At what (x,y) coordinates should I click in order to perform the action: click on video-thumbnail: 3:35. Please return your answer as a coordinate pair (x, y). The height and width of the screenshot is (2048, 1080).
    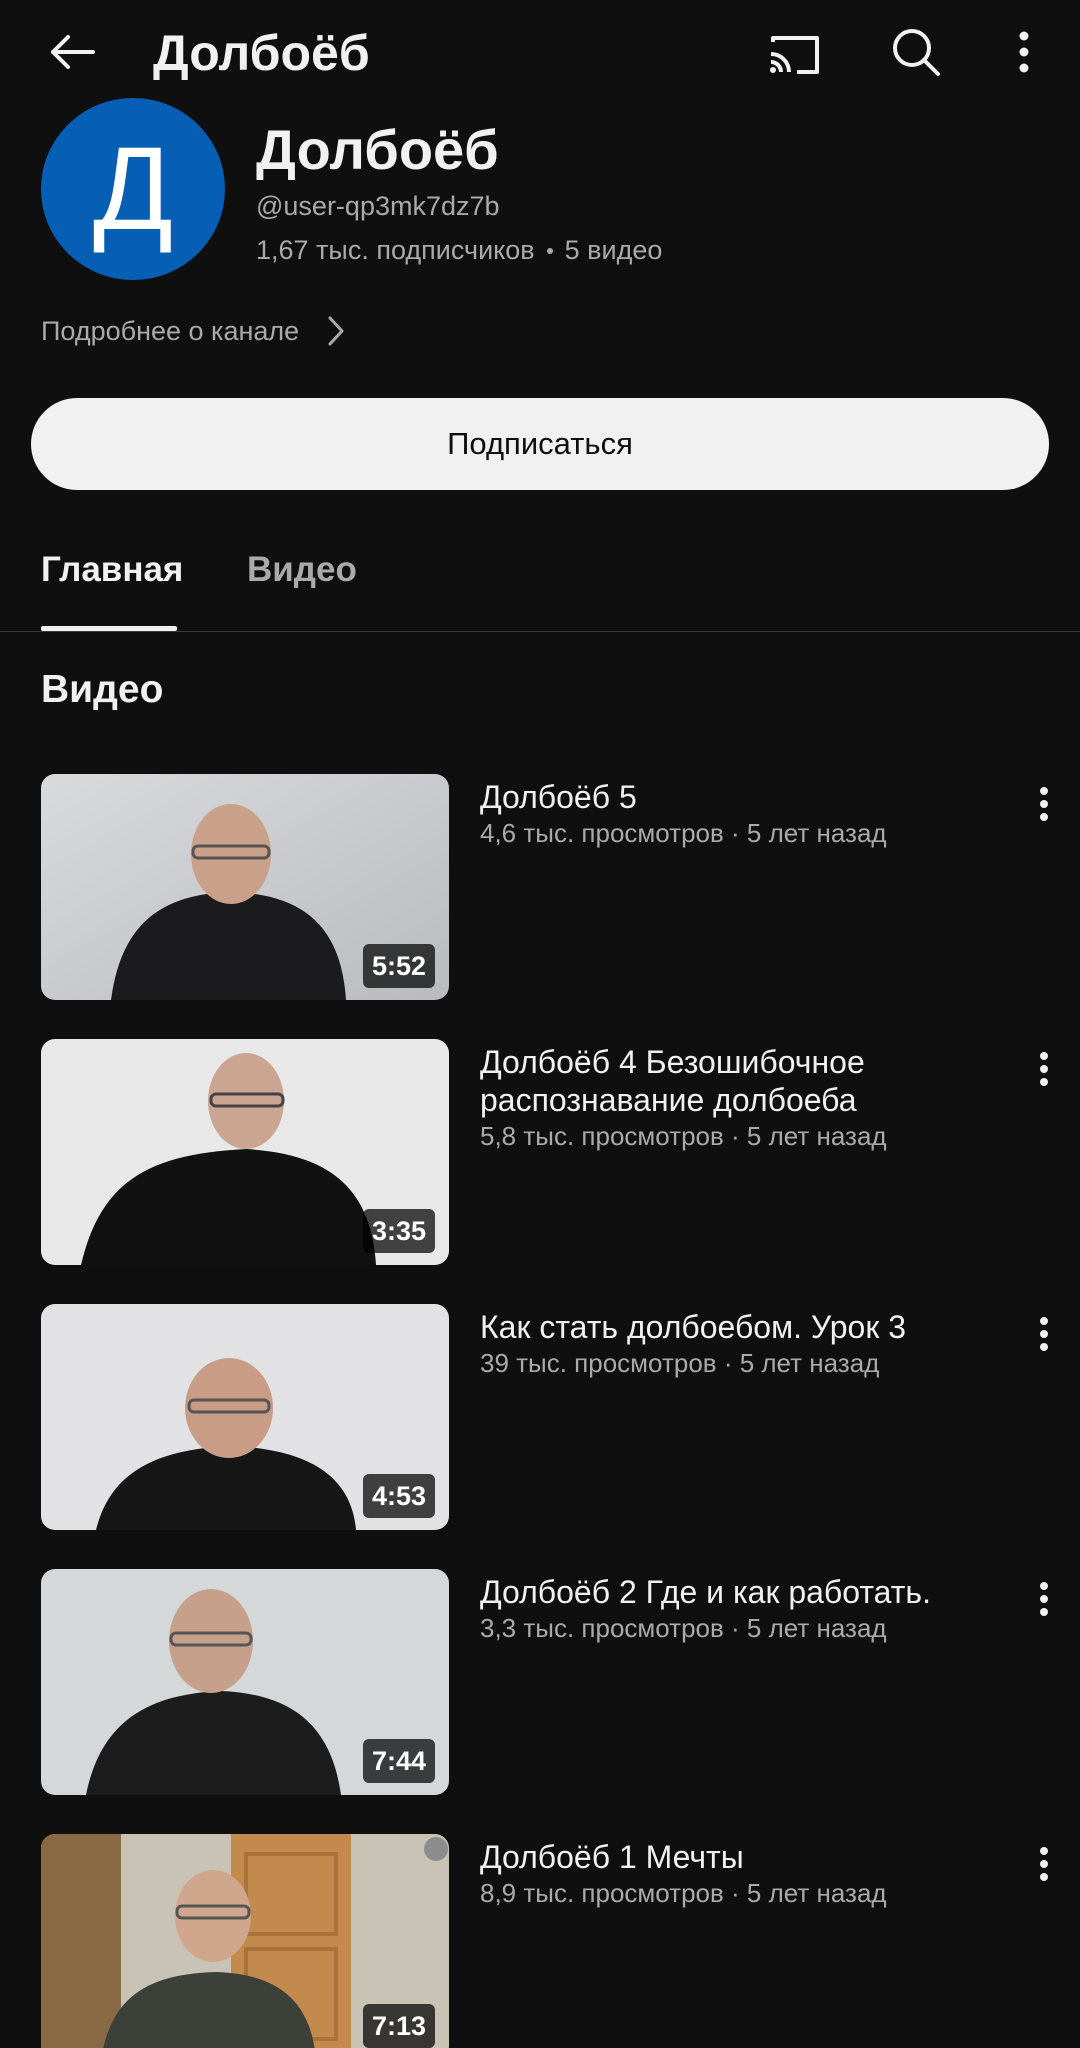
    Looking at the image, I should click on (245, 1152).